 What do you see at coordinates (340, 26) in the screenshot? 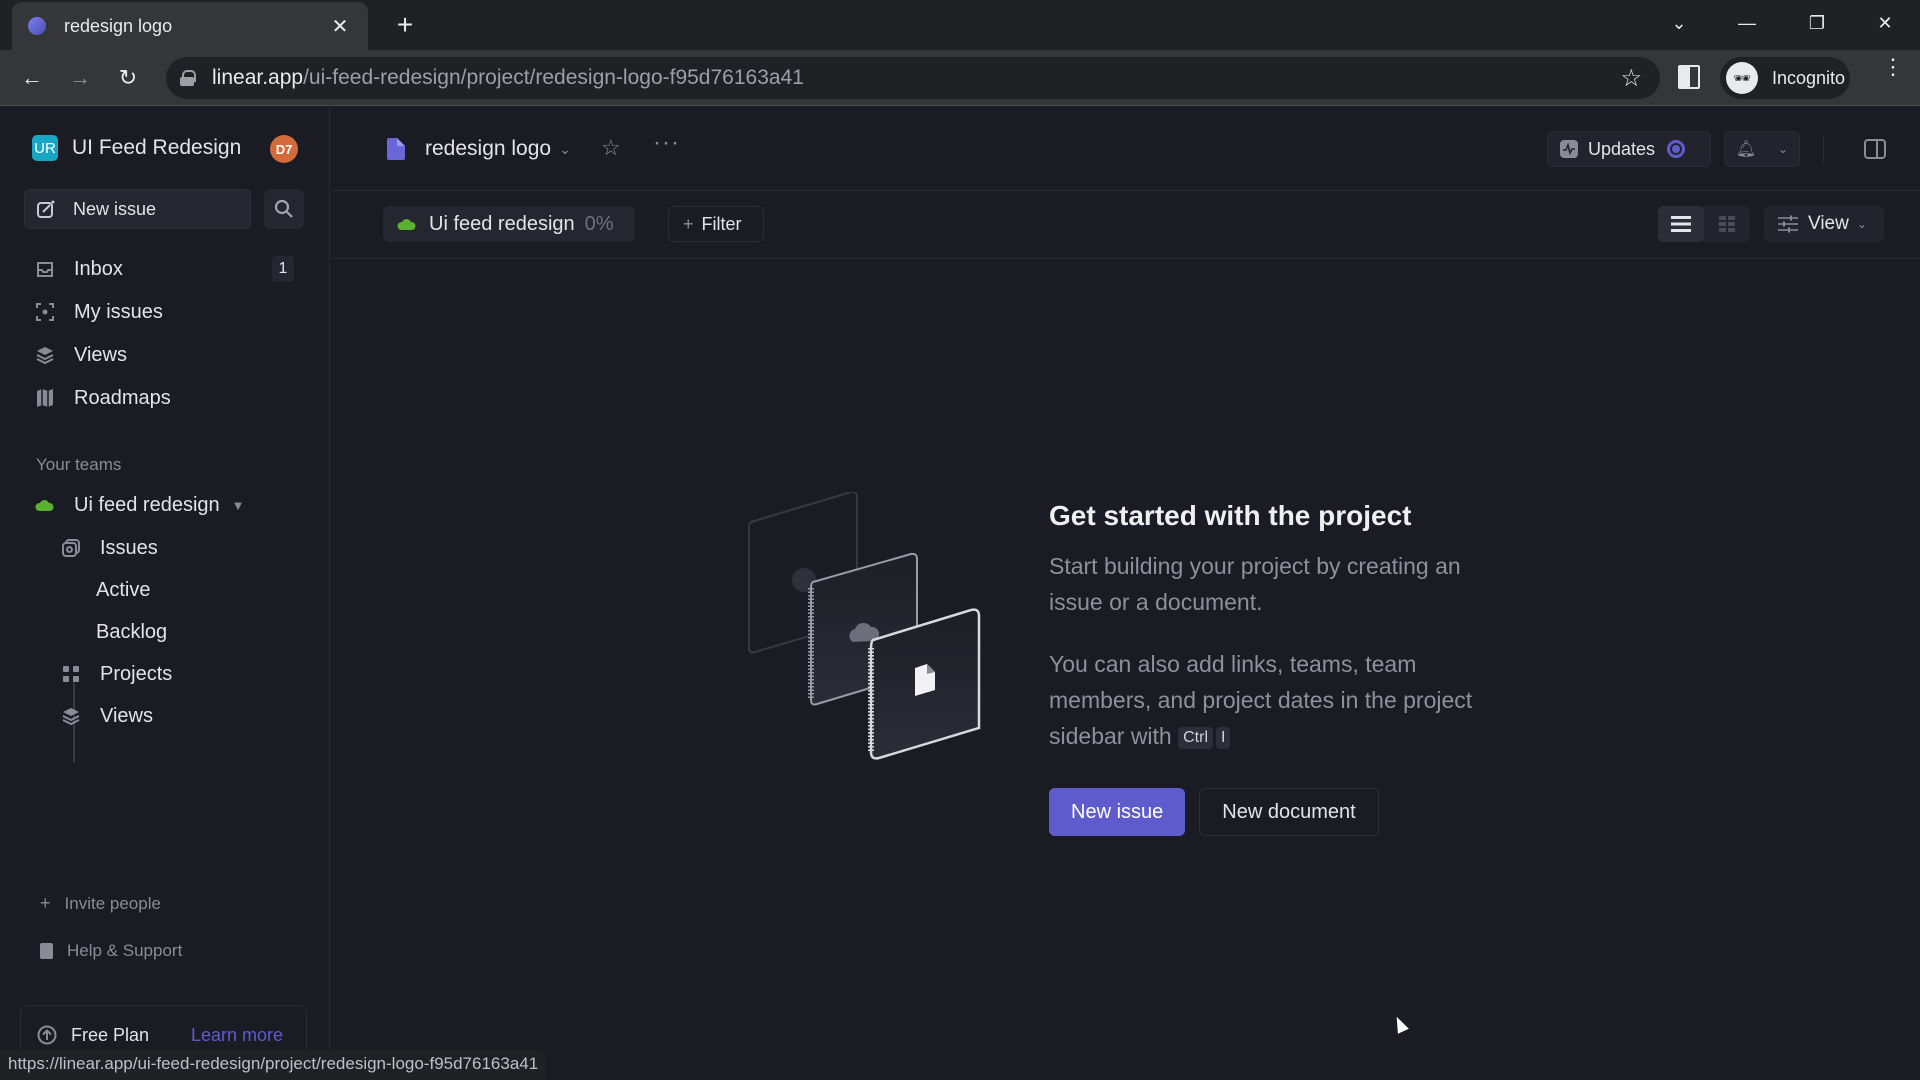
I see `close-tab-icon: ✕` at bounding box center [340, 26].